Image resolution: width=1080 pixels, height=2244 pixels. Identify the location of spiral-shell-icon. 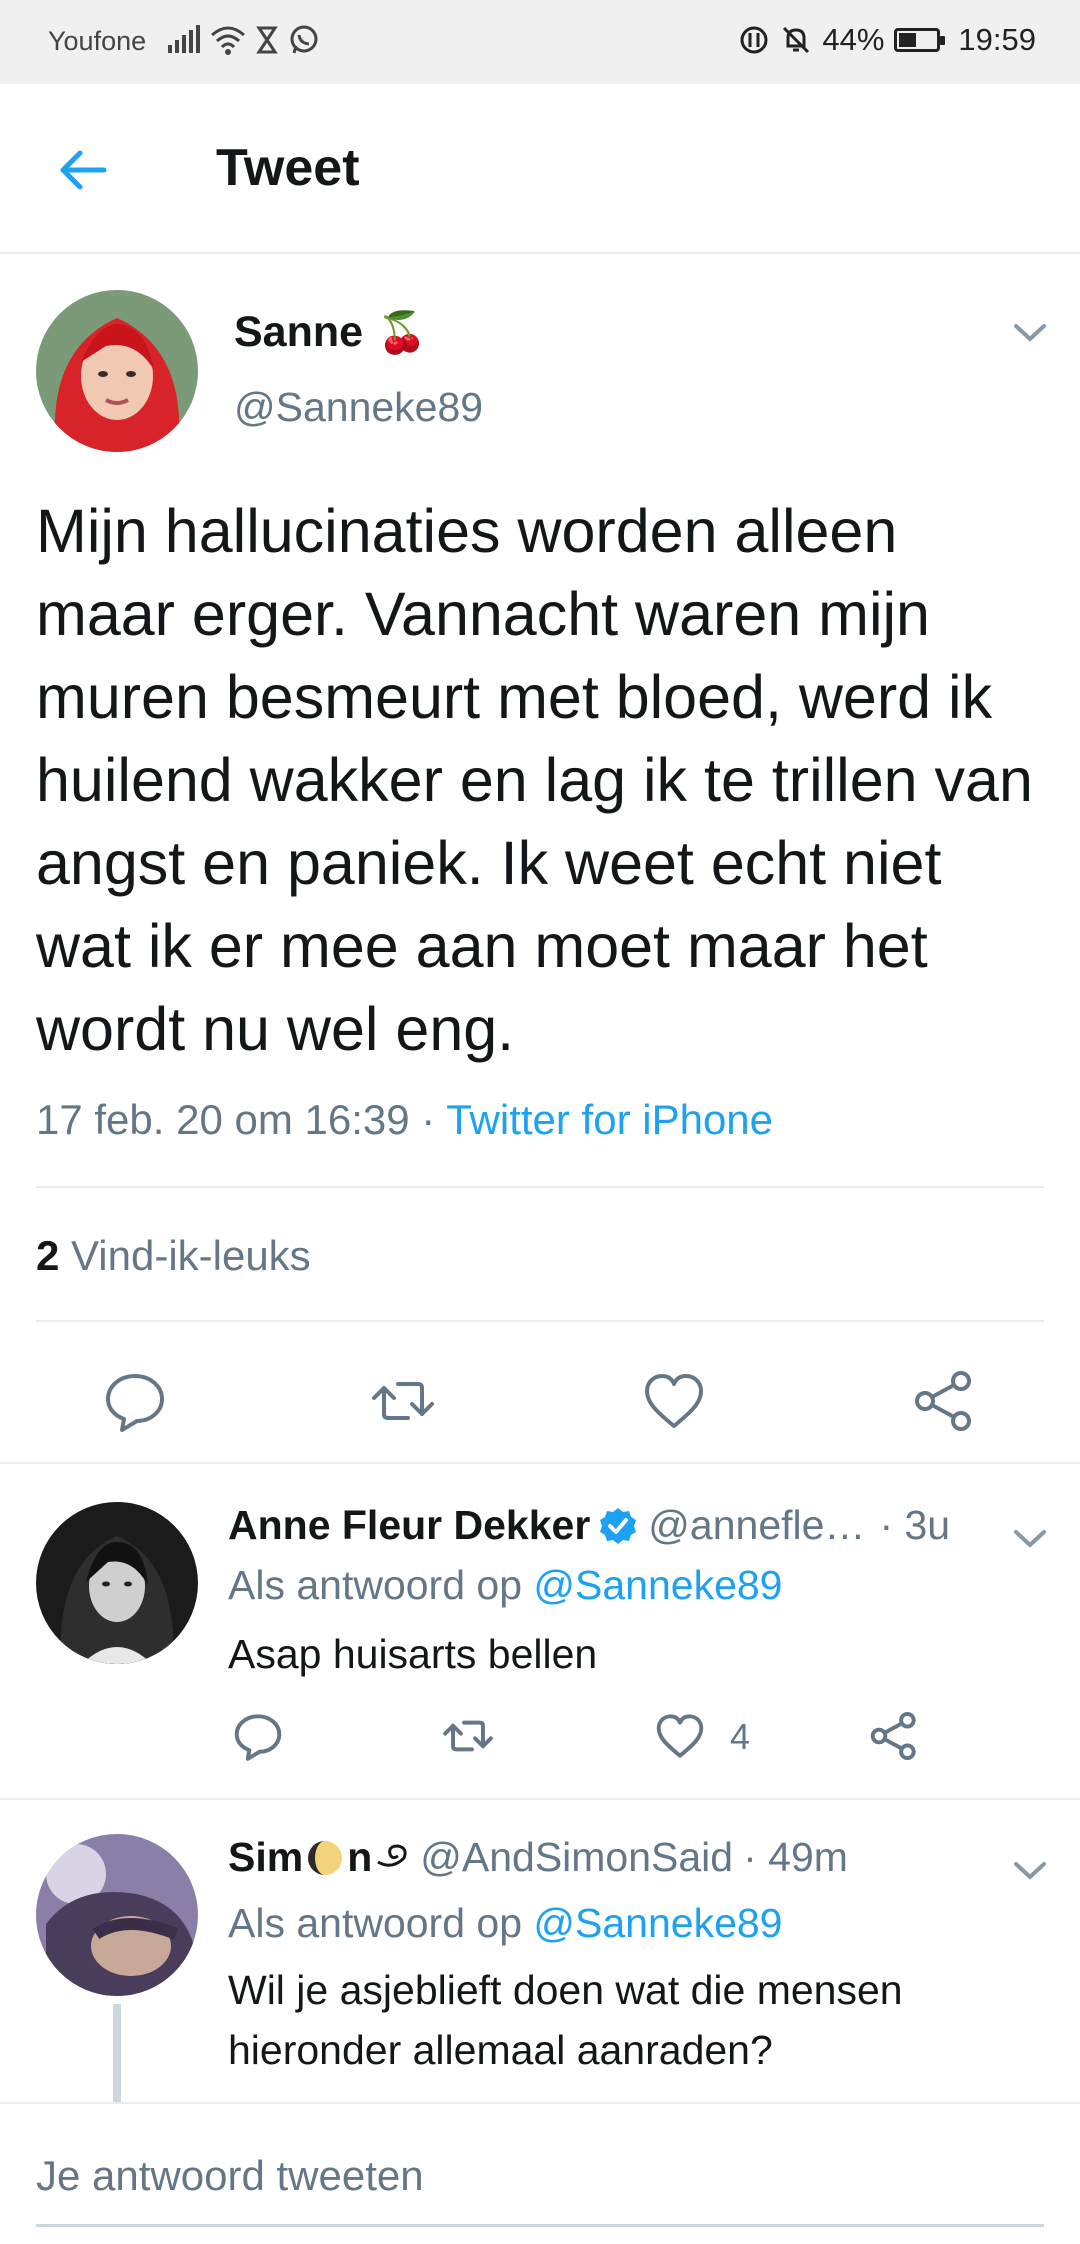
(392, 1855).